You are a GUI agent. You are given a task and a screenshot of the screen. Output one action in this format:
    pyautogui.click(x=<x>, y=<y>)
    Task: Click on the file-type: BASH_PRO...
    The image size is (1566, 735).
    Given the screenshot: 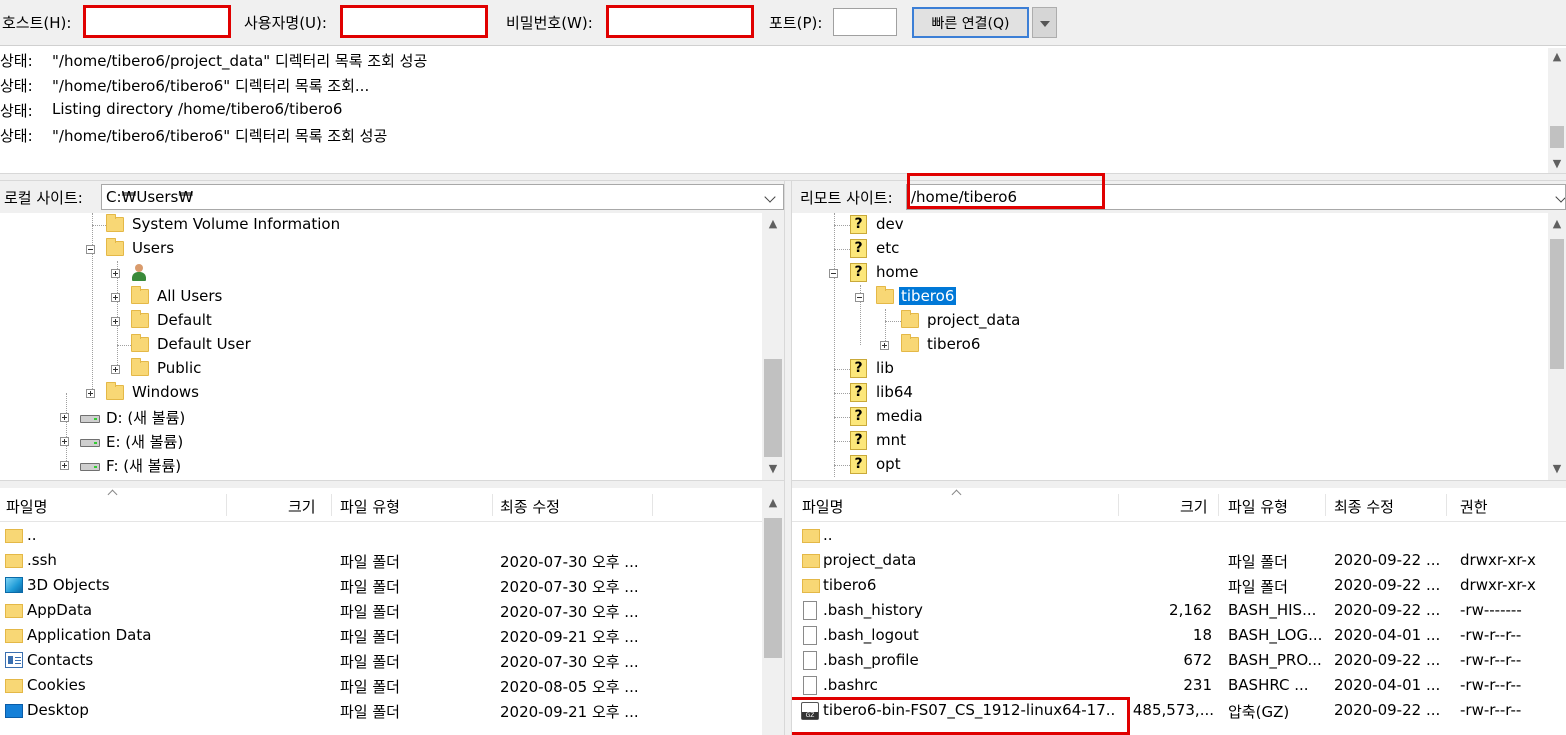 What is the action you would take?
    pyautogui.click(x=1275, y=660)
    